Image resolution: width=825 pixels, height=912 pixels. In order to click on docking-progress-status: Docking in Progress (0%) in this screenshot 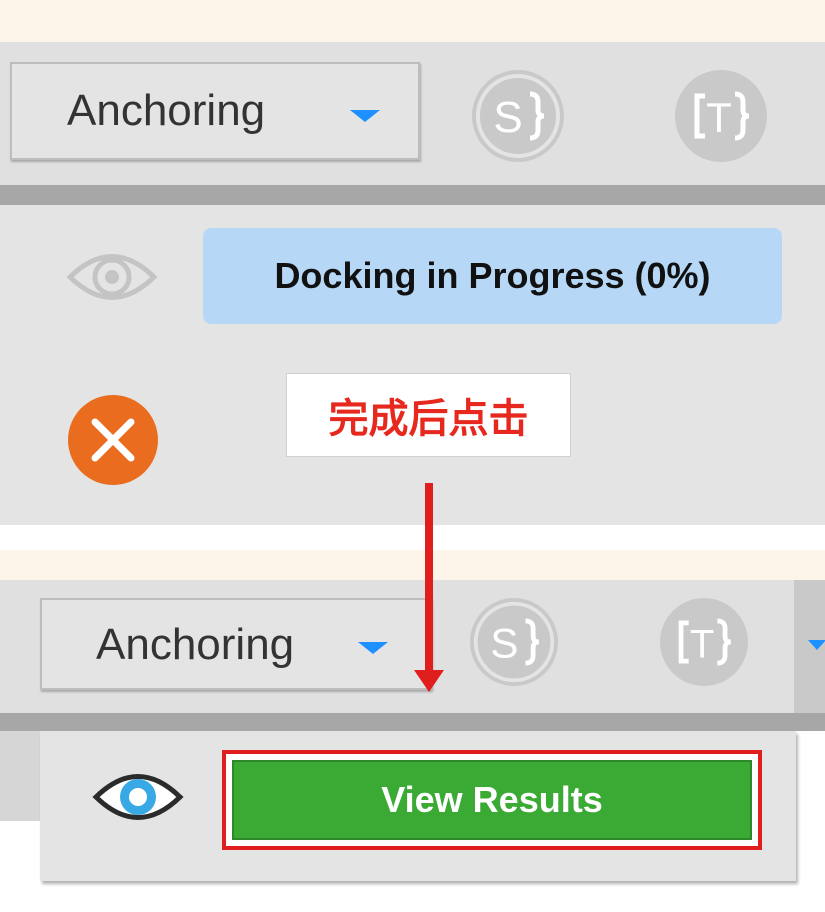, I will do `click(492, 276)`.